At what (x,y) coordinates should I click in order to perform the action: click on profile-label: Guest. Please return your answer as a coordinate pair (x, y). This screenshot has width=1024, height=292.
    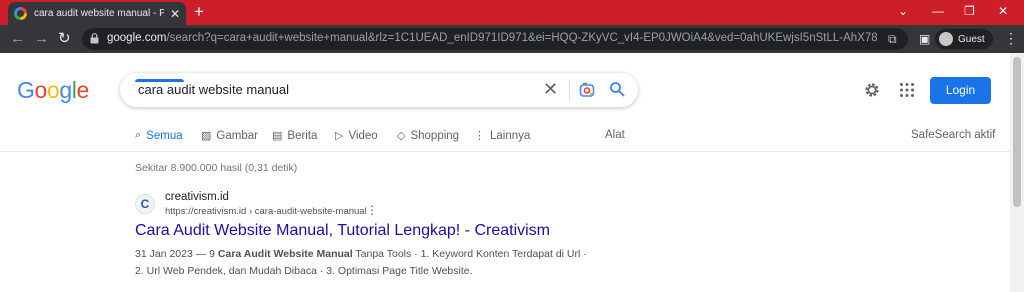
    Looking at the image, I should click on (971, 39).